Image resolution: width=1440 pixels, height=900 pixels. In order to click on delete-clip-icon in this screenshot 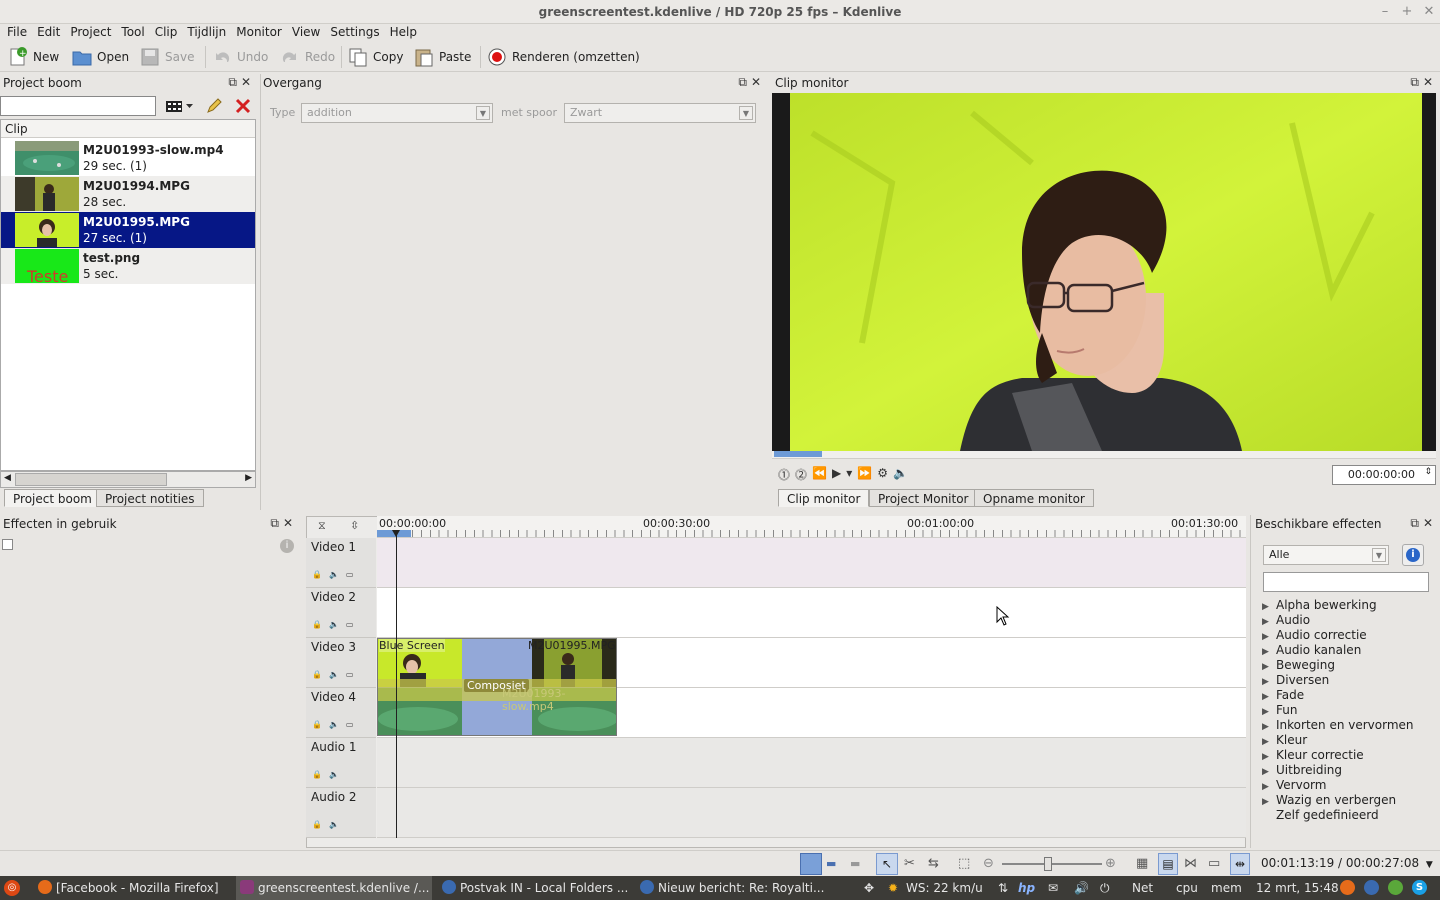, I will do `click(243, 106)`.